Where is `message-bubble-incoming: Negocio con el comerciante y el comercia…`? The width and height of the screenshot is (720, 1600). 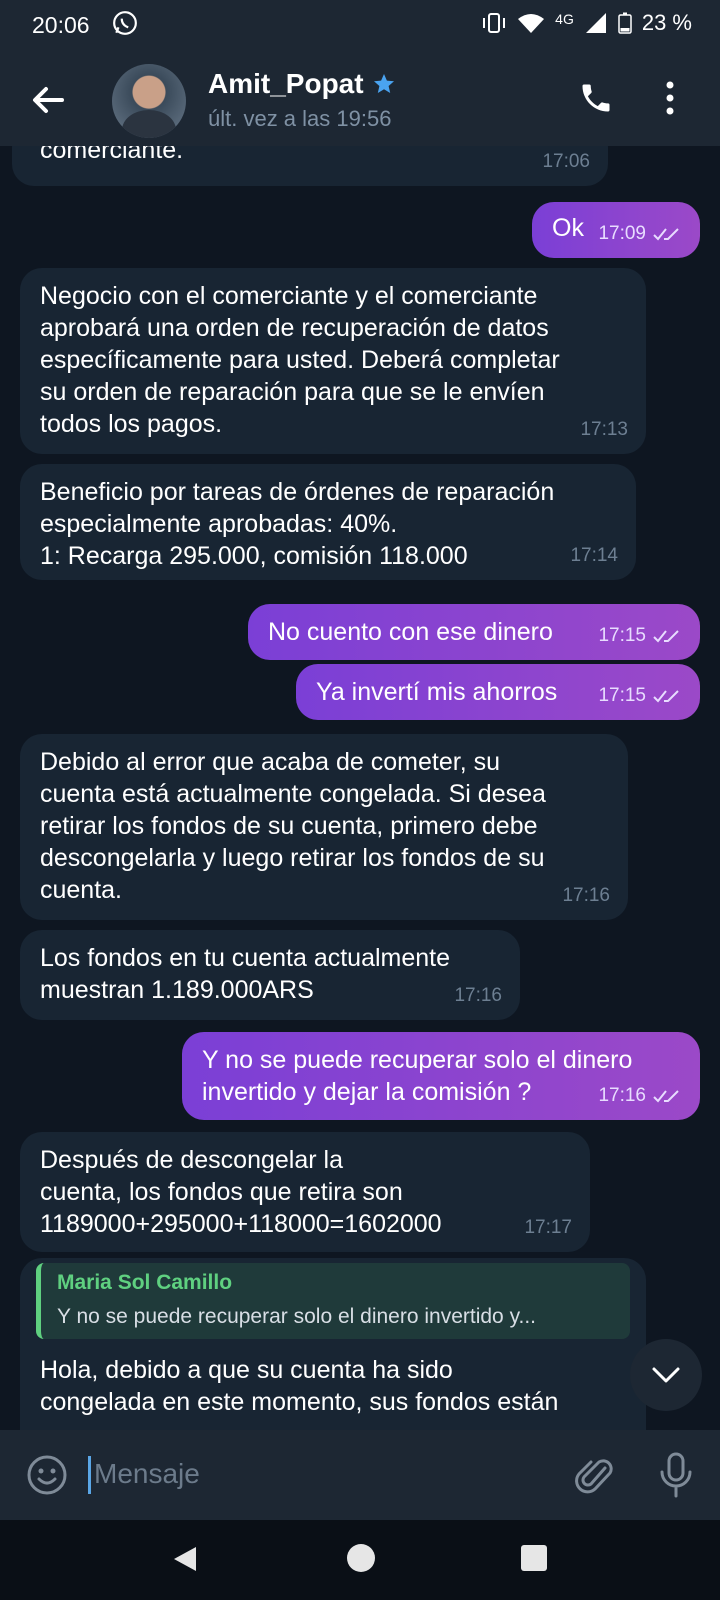 message-bubble-incoming: Negocio con el comerciante y el comercia… is located at coordinates (333, 361).